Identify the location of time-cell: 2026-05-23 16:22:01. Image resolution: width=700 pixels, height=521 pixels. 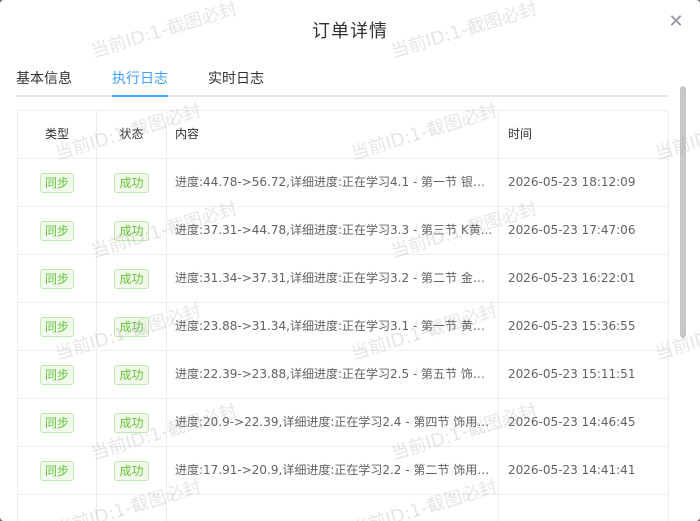
(572, 278).